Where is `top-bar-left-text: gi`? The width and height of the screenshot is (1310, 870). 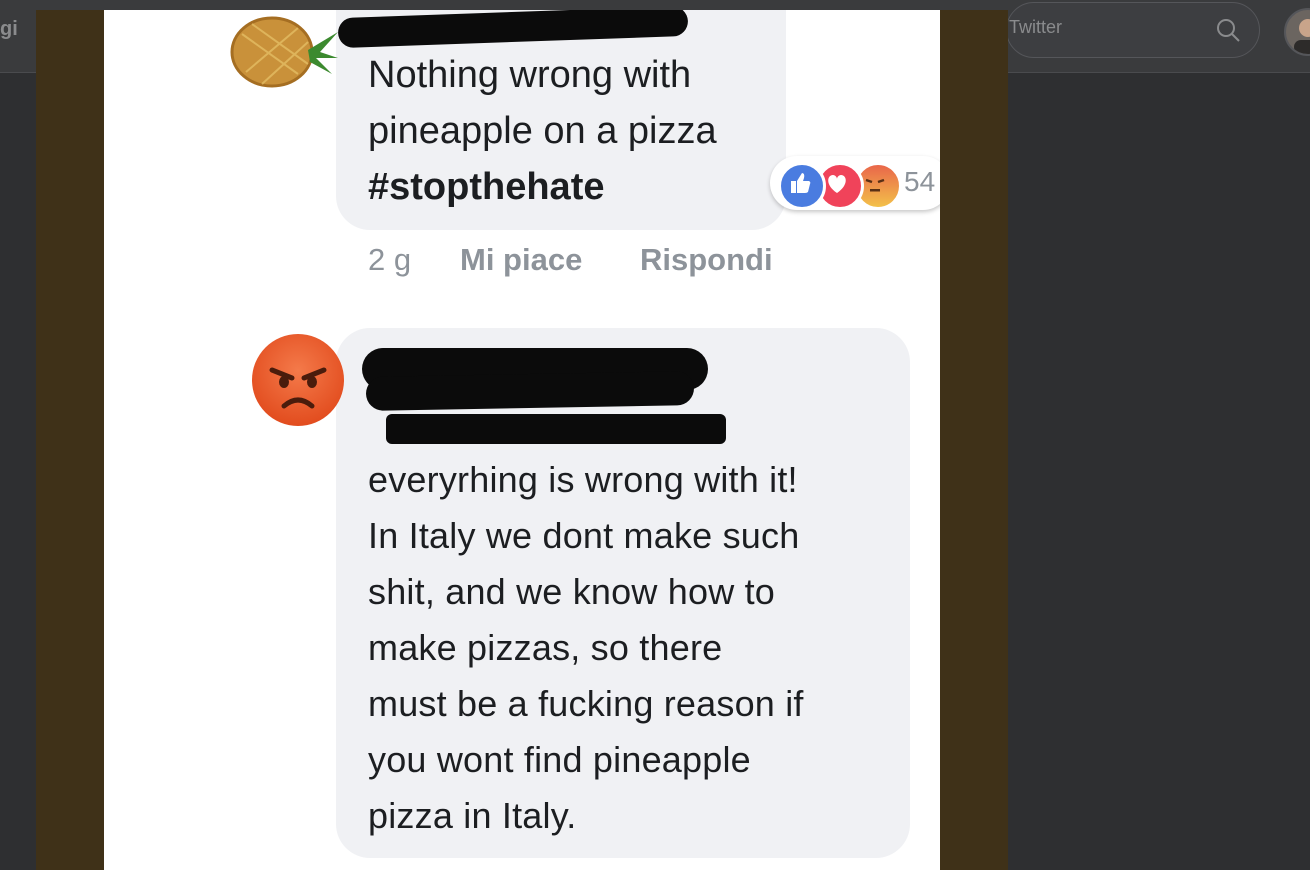
top-bar-left-text: gi is located at coordinates (9, 29).